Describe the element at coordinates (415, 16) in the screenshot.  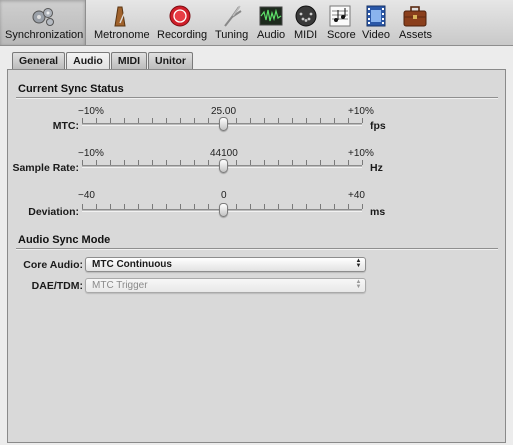
I see `briefcase-icon` at that location.